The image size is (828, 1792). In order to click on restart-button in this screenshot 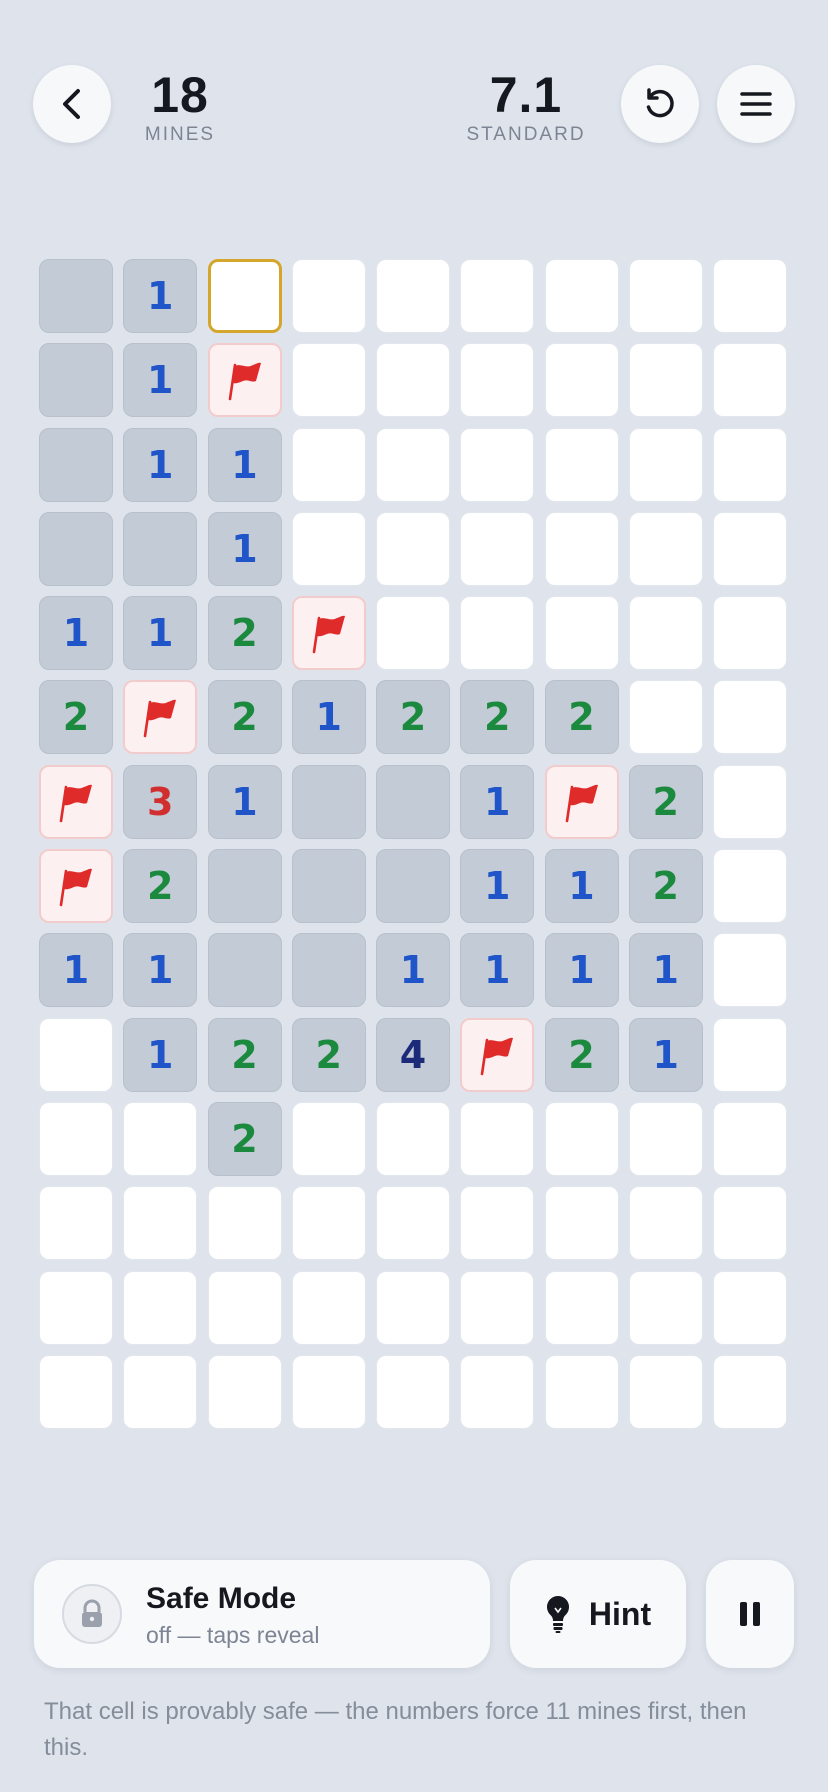, I will do `click(660, 104)`.